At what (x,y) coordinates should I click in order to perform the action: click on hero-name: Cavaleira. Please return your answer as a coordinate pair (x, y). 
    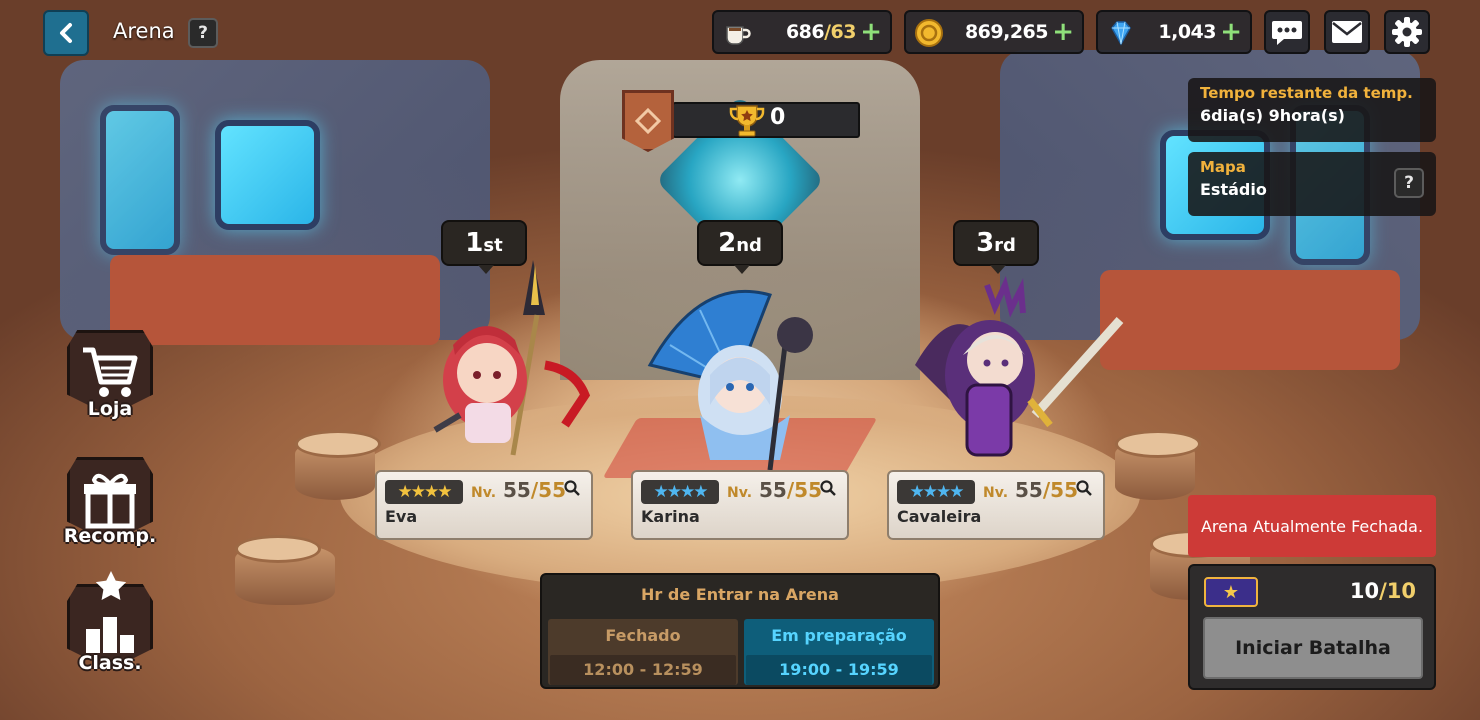
    Looking at the image, I should click on (939, 516).